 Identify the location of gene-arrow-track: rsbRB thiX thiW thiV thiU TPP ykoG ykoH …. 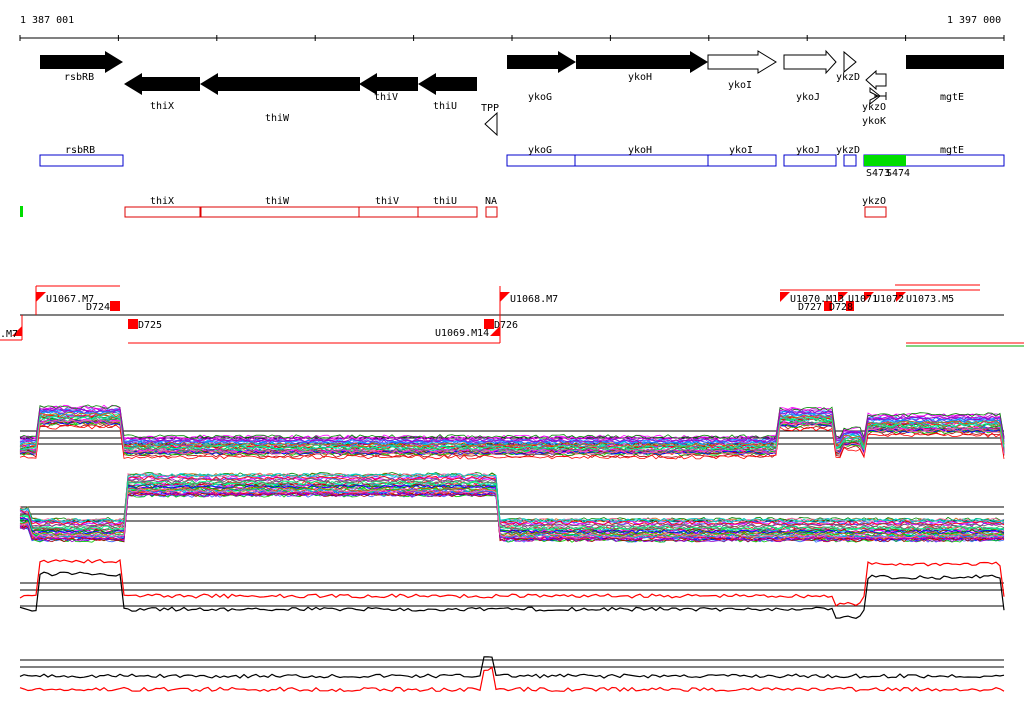
(522, 93).